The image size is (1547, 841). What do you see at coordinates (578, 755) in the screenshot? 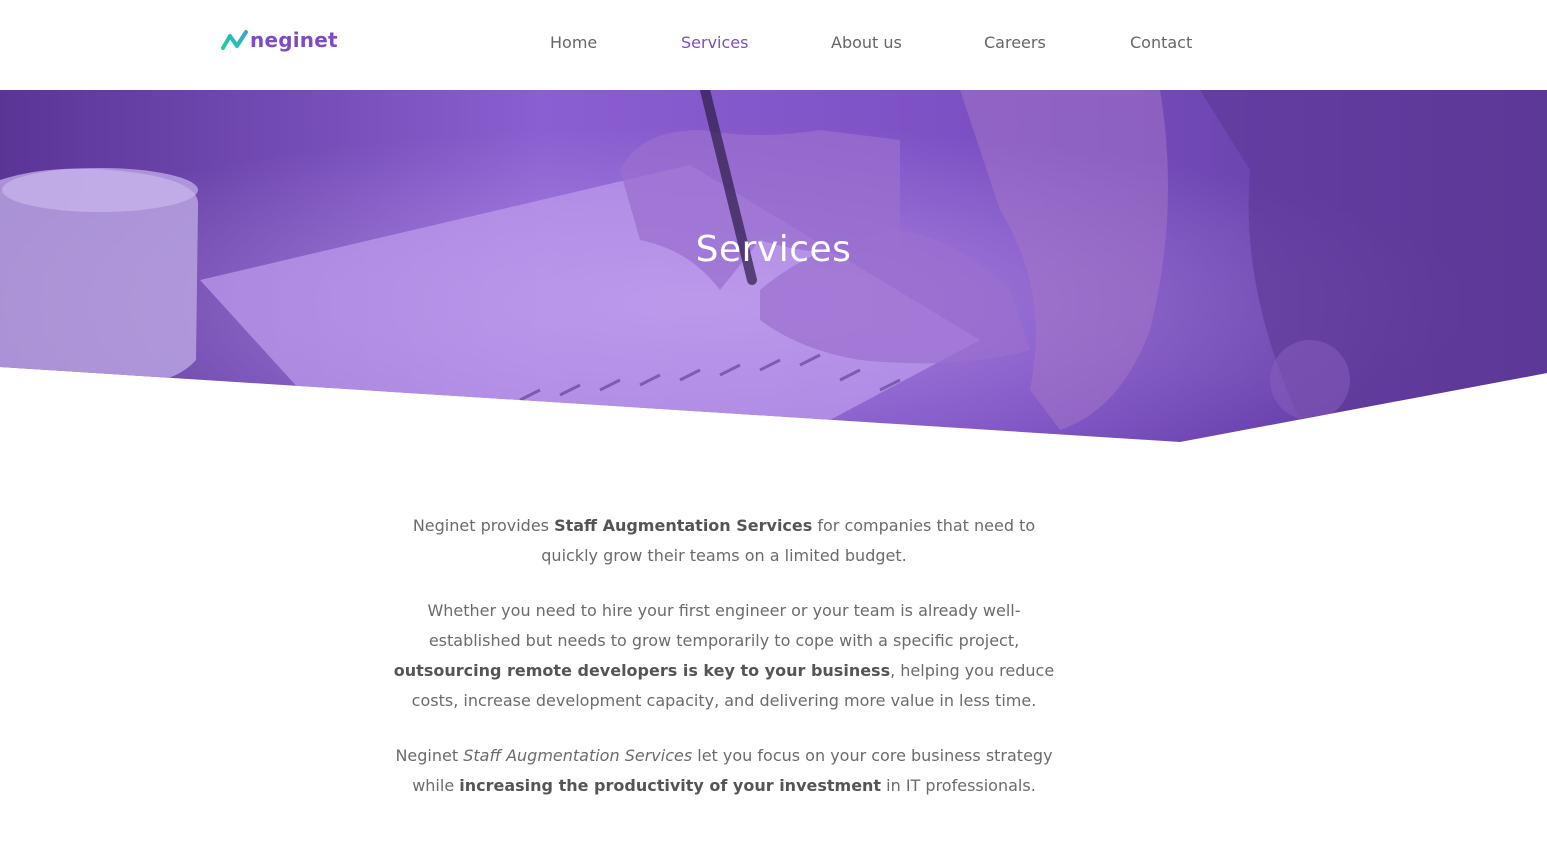
I see `italic-text: Staff Augmentation Services` at bounding box center [578, 755].